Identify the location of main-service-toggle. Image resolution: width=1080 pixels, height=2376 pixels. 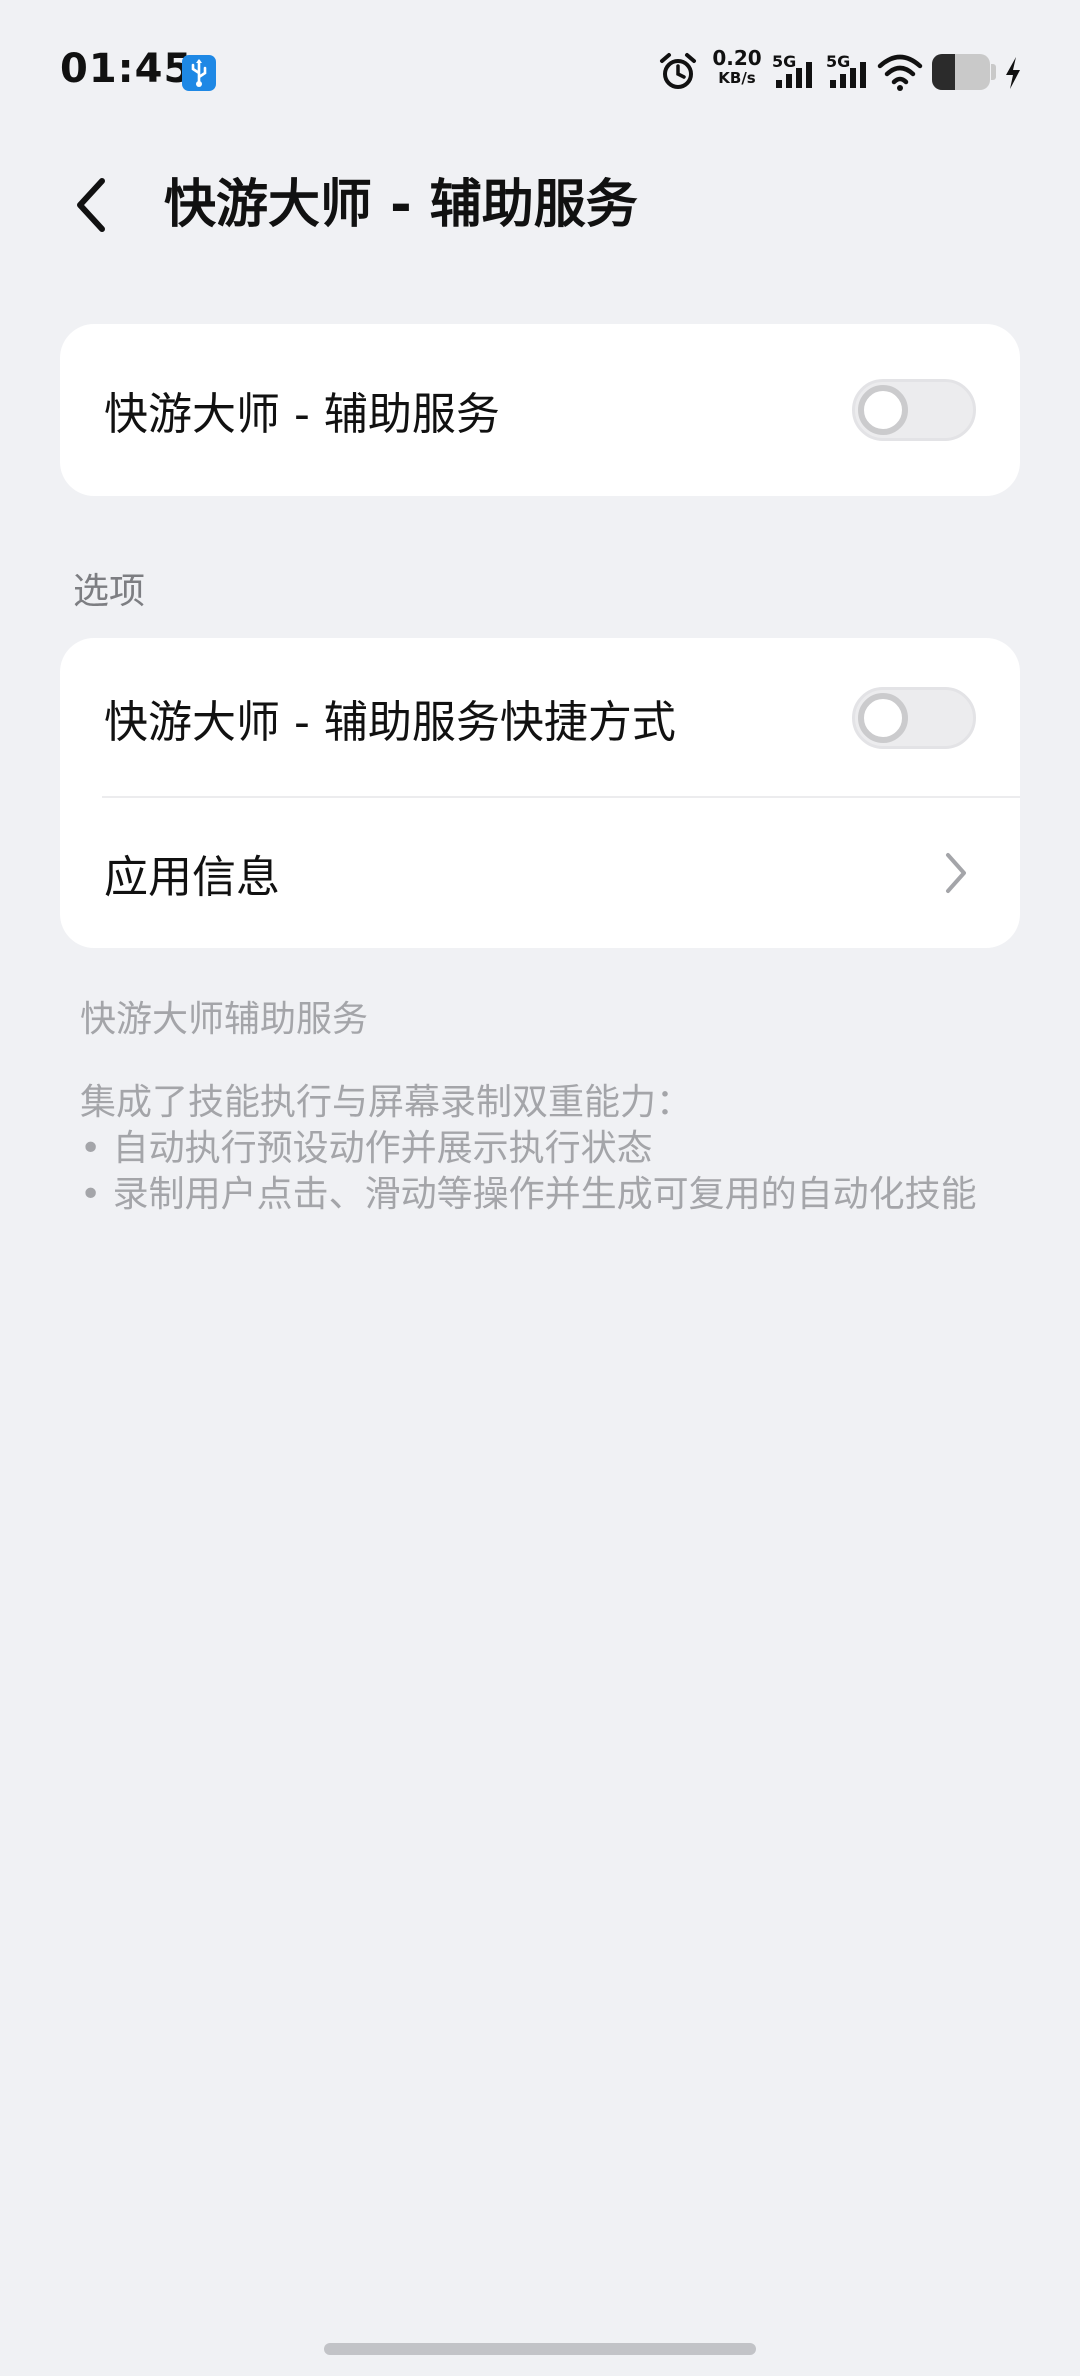
(914, 410).